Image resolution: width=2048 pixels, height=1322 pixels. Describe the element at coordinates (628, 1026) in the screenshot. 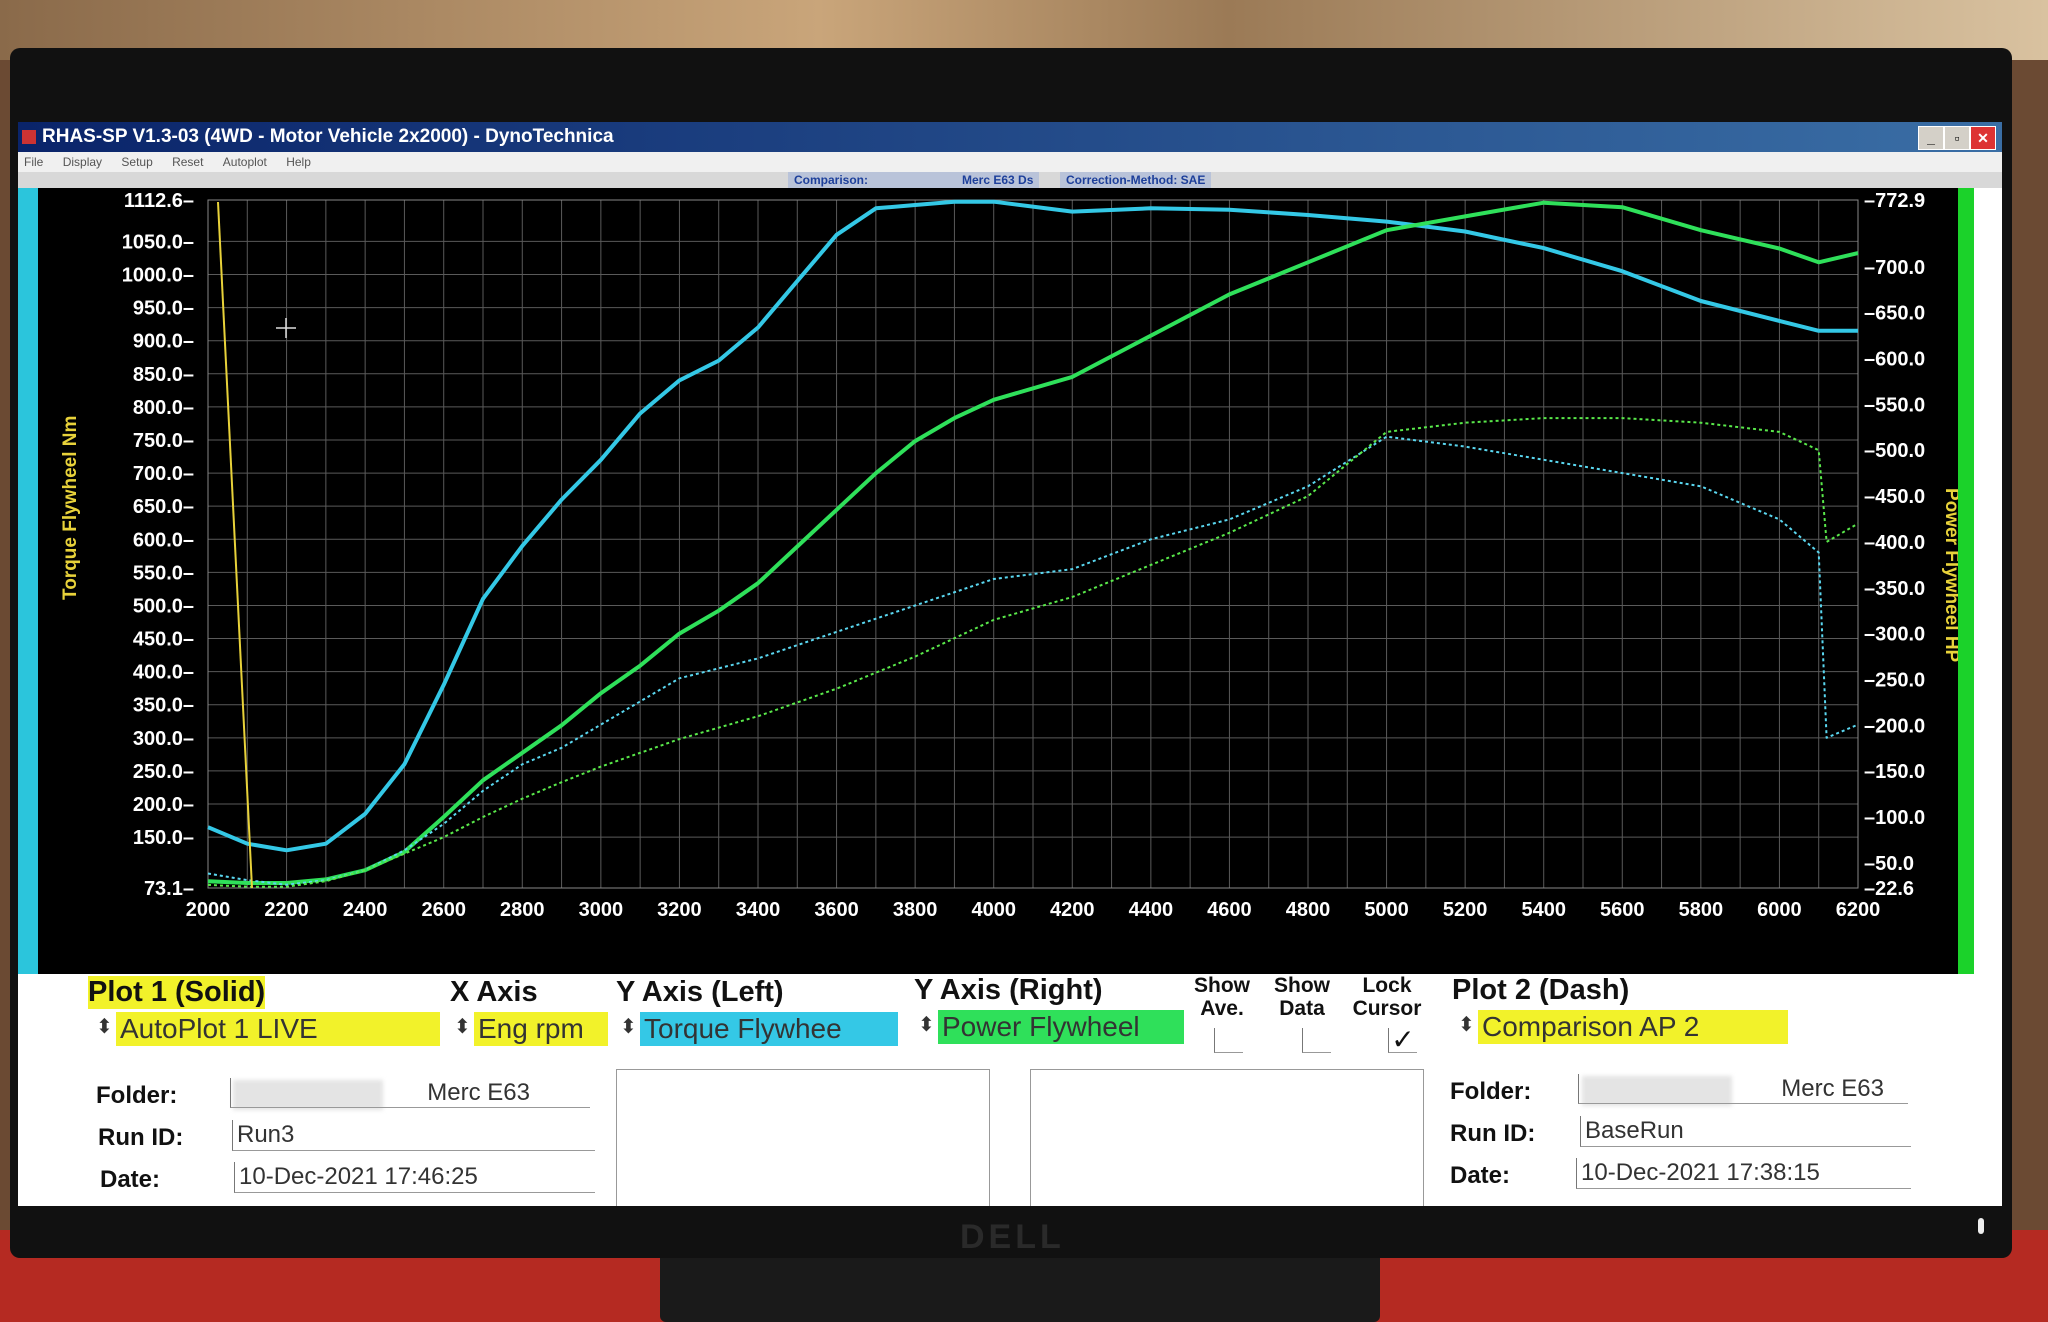

I see `y-left-spinner-icon: ⬍` at that location.